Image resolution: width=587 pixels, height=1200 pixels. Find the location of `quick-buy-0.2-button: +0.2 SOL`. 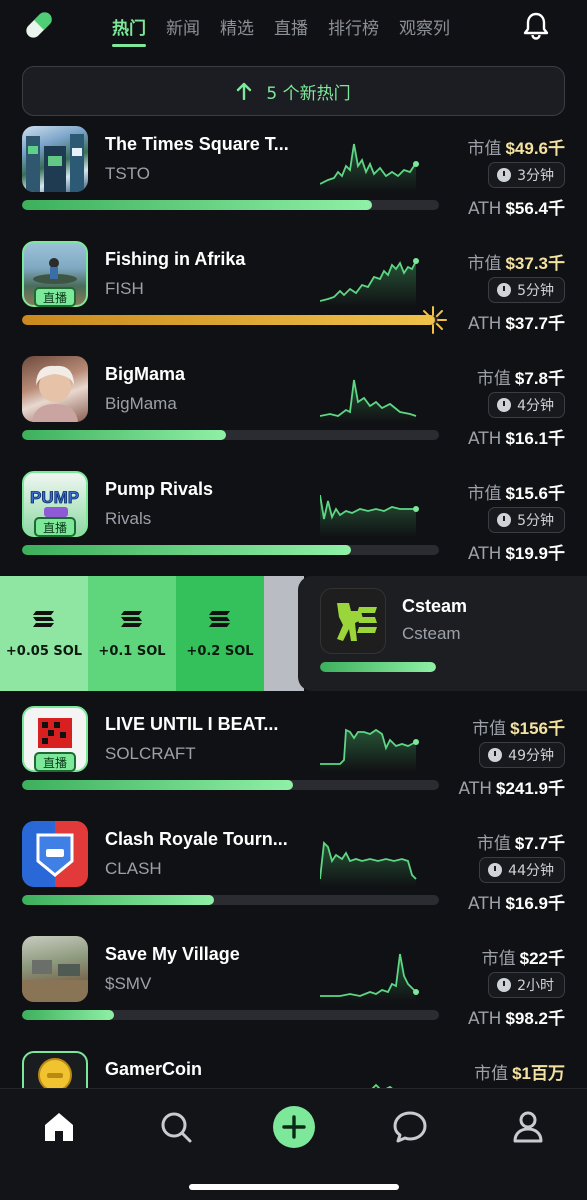

quick-buy-0.2-button: +0.2 SOL is located at coordinates (220, 633).